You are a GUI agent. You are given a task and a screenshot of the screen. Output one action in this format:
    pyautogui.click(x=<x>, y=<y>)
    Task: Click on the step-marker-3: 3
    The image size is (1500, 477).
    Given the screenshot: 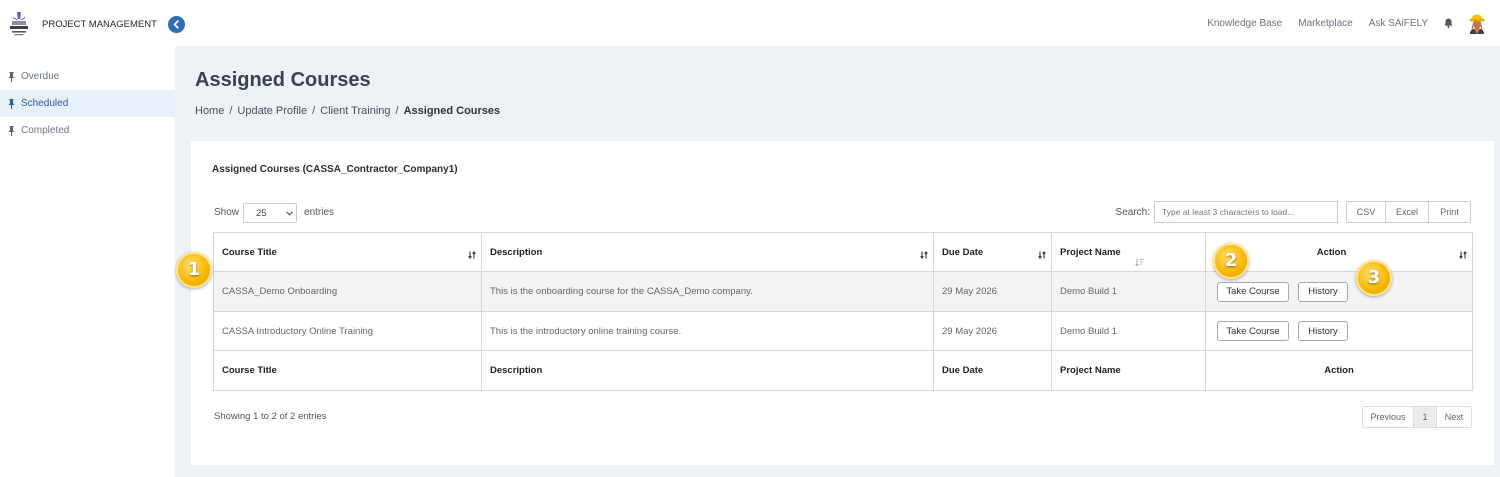 What is the action you would take?
    pyautogui.click(x=1374, y=278)
    